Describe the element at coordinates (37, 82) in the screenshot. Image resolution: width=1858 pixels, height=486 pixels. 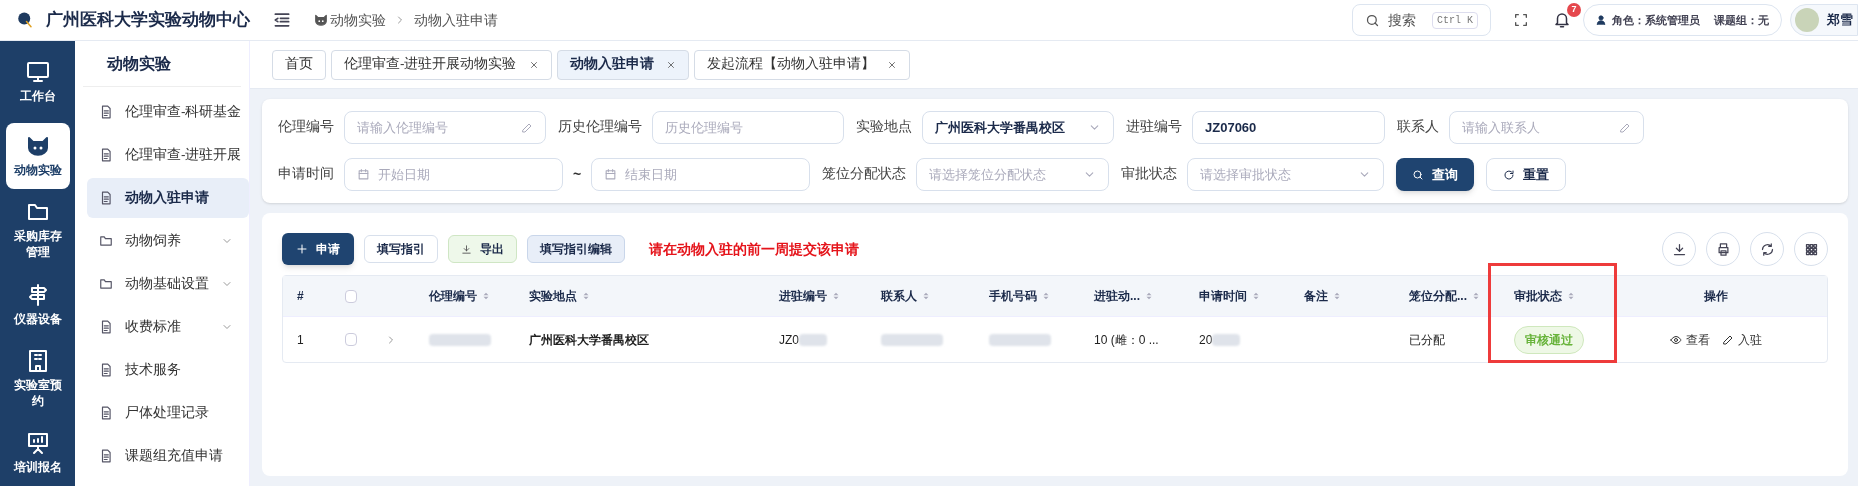
I see `nav-rail-item: 工作台` at that location.